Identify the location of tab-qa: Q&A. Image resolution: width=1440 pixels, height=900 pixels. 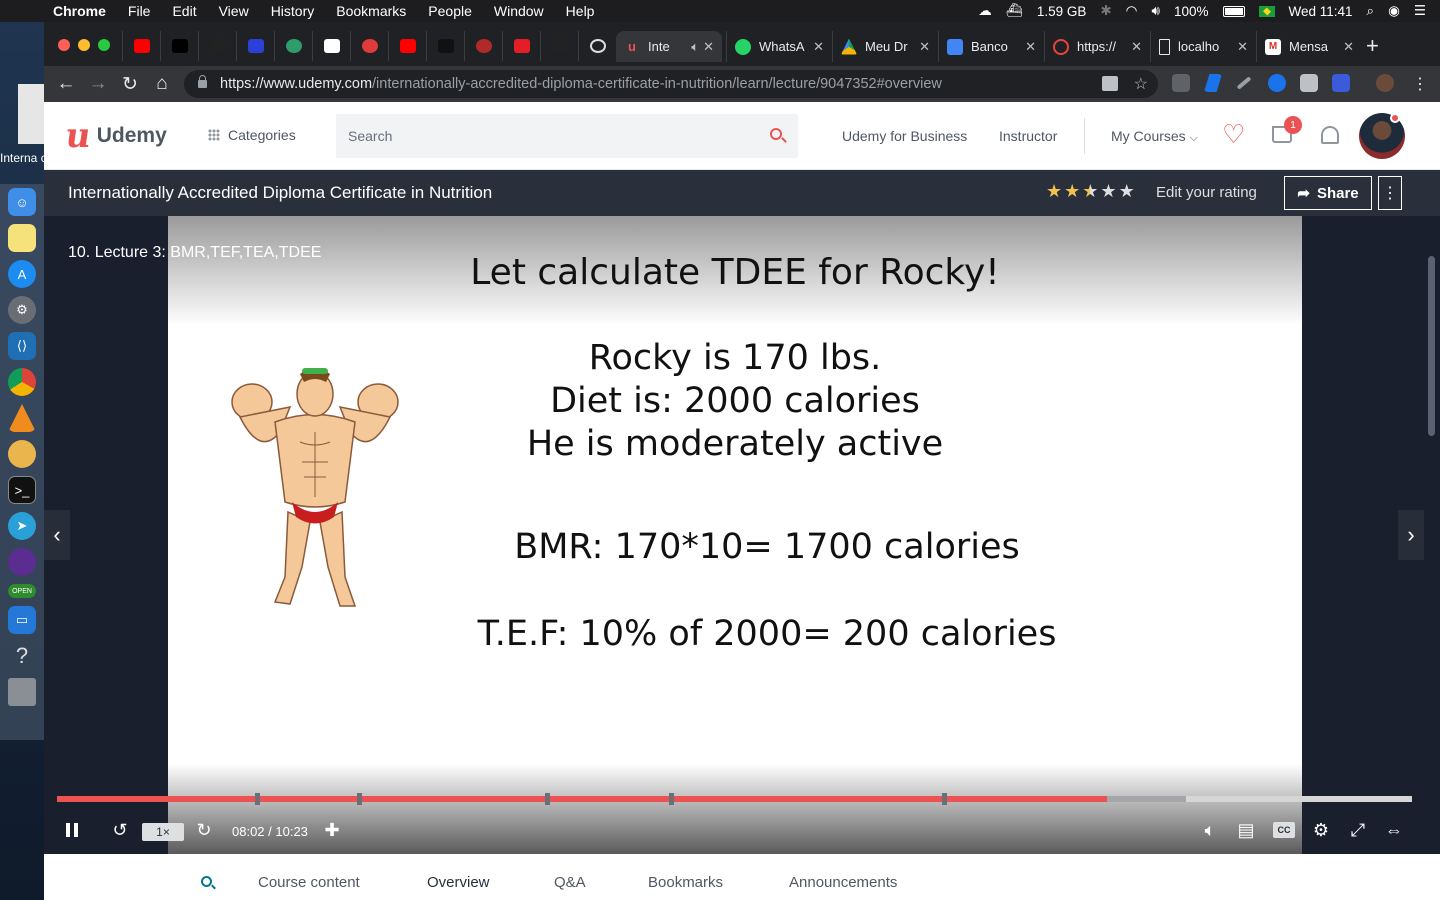
(570, 882).